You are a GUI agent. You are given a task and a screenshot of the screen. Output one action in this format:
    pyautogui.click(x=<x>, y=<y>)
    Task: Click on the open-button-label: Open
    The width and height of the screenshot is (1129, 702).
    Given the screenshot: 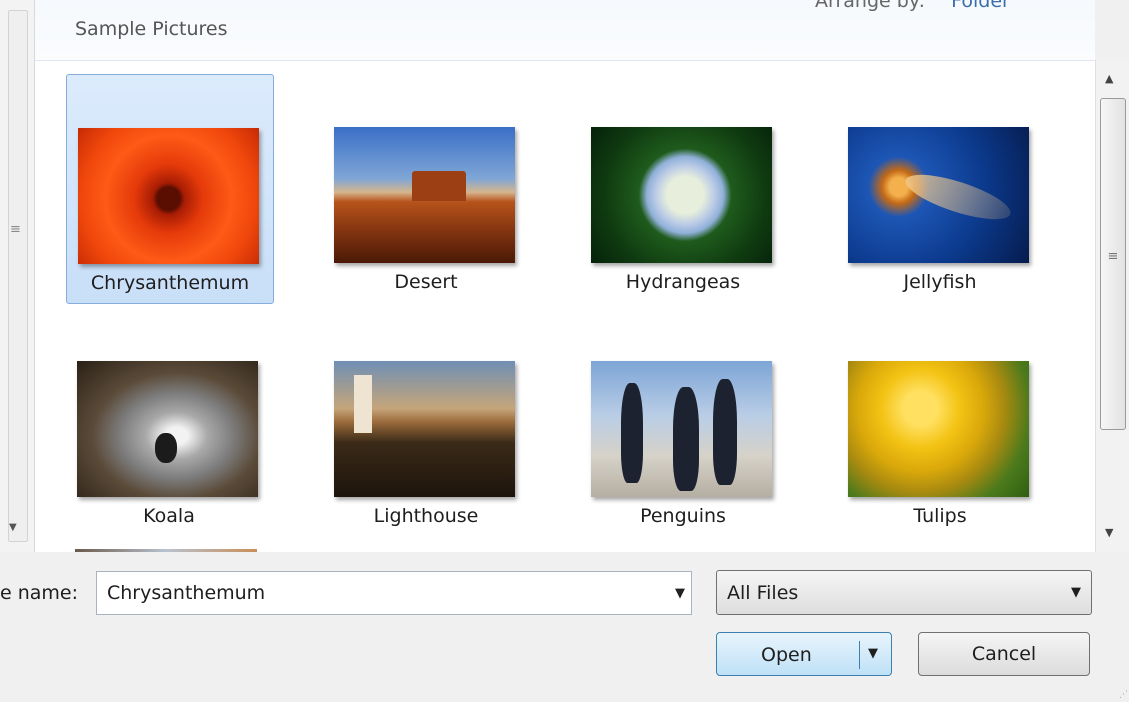 What is the action you would take?
    pyautogui.click(x=786, y=655)
    